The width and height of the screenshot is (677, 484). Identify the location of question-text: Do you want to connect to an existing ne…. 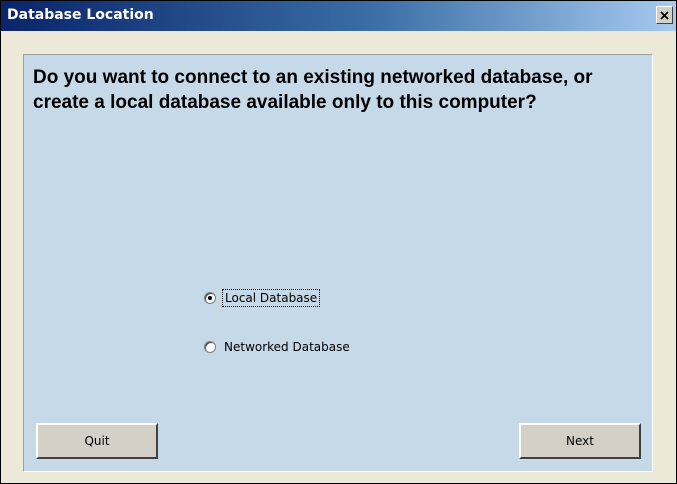
(313, 90).